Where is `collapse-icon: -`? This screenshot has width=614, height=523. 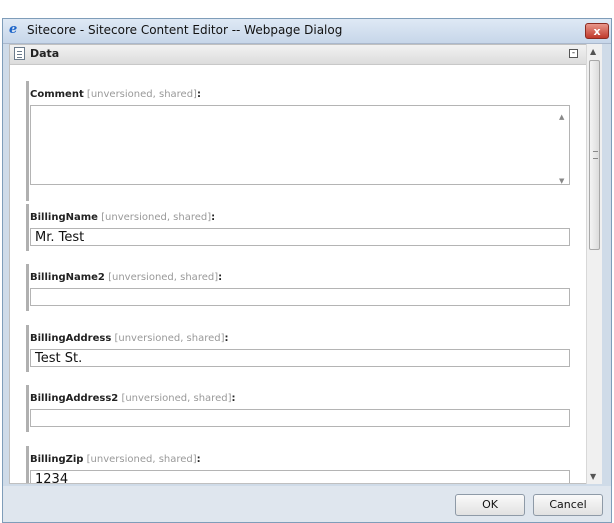 collapse-icon: - is located at coordinates (573, 53).